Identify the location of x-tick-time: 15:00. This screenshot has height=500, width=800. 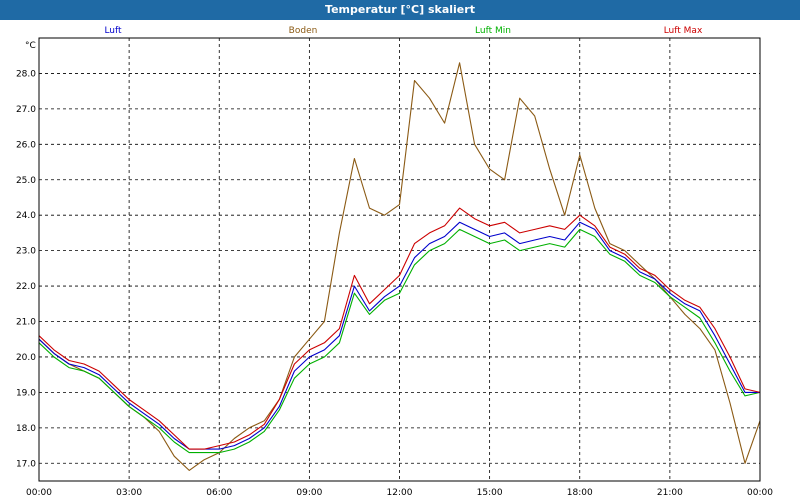
(490, 493).